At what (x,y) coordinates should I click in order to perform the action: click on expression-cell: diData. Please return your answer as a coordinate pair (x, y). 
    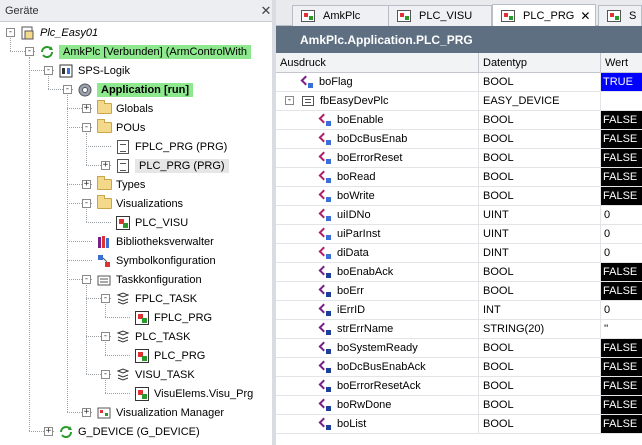
    Looking at the image, I should click on (377, 253).